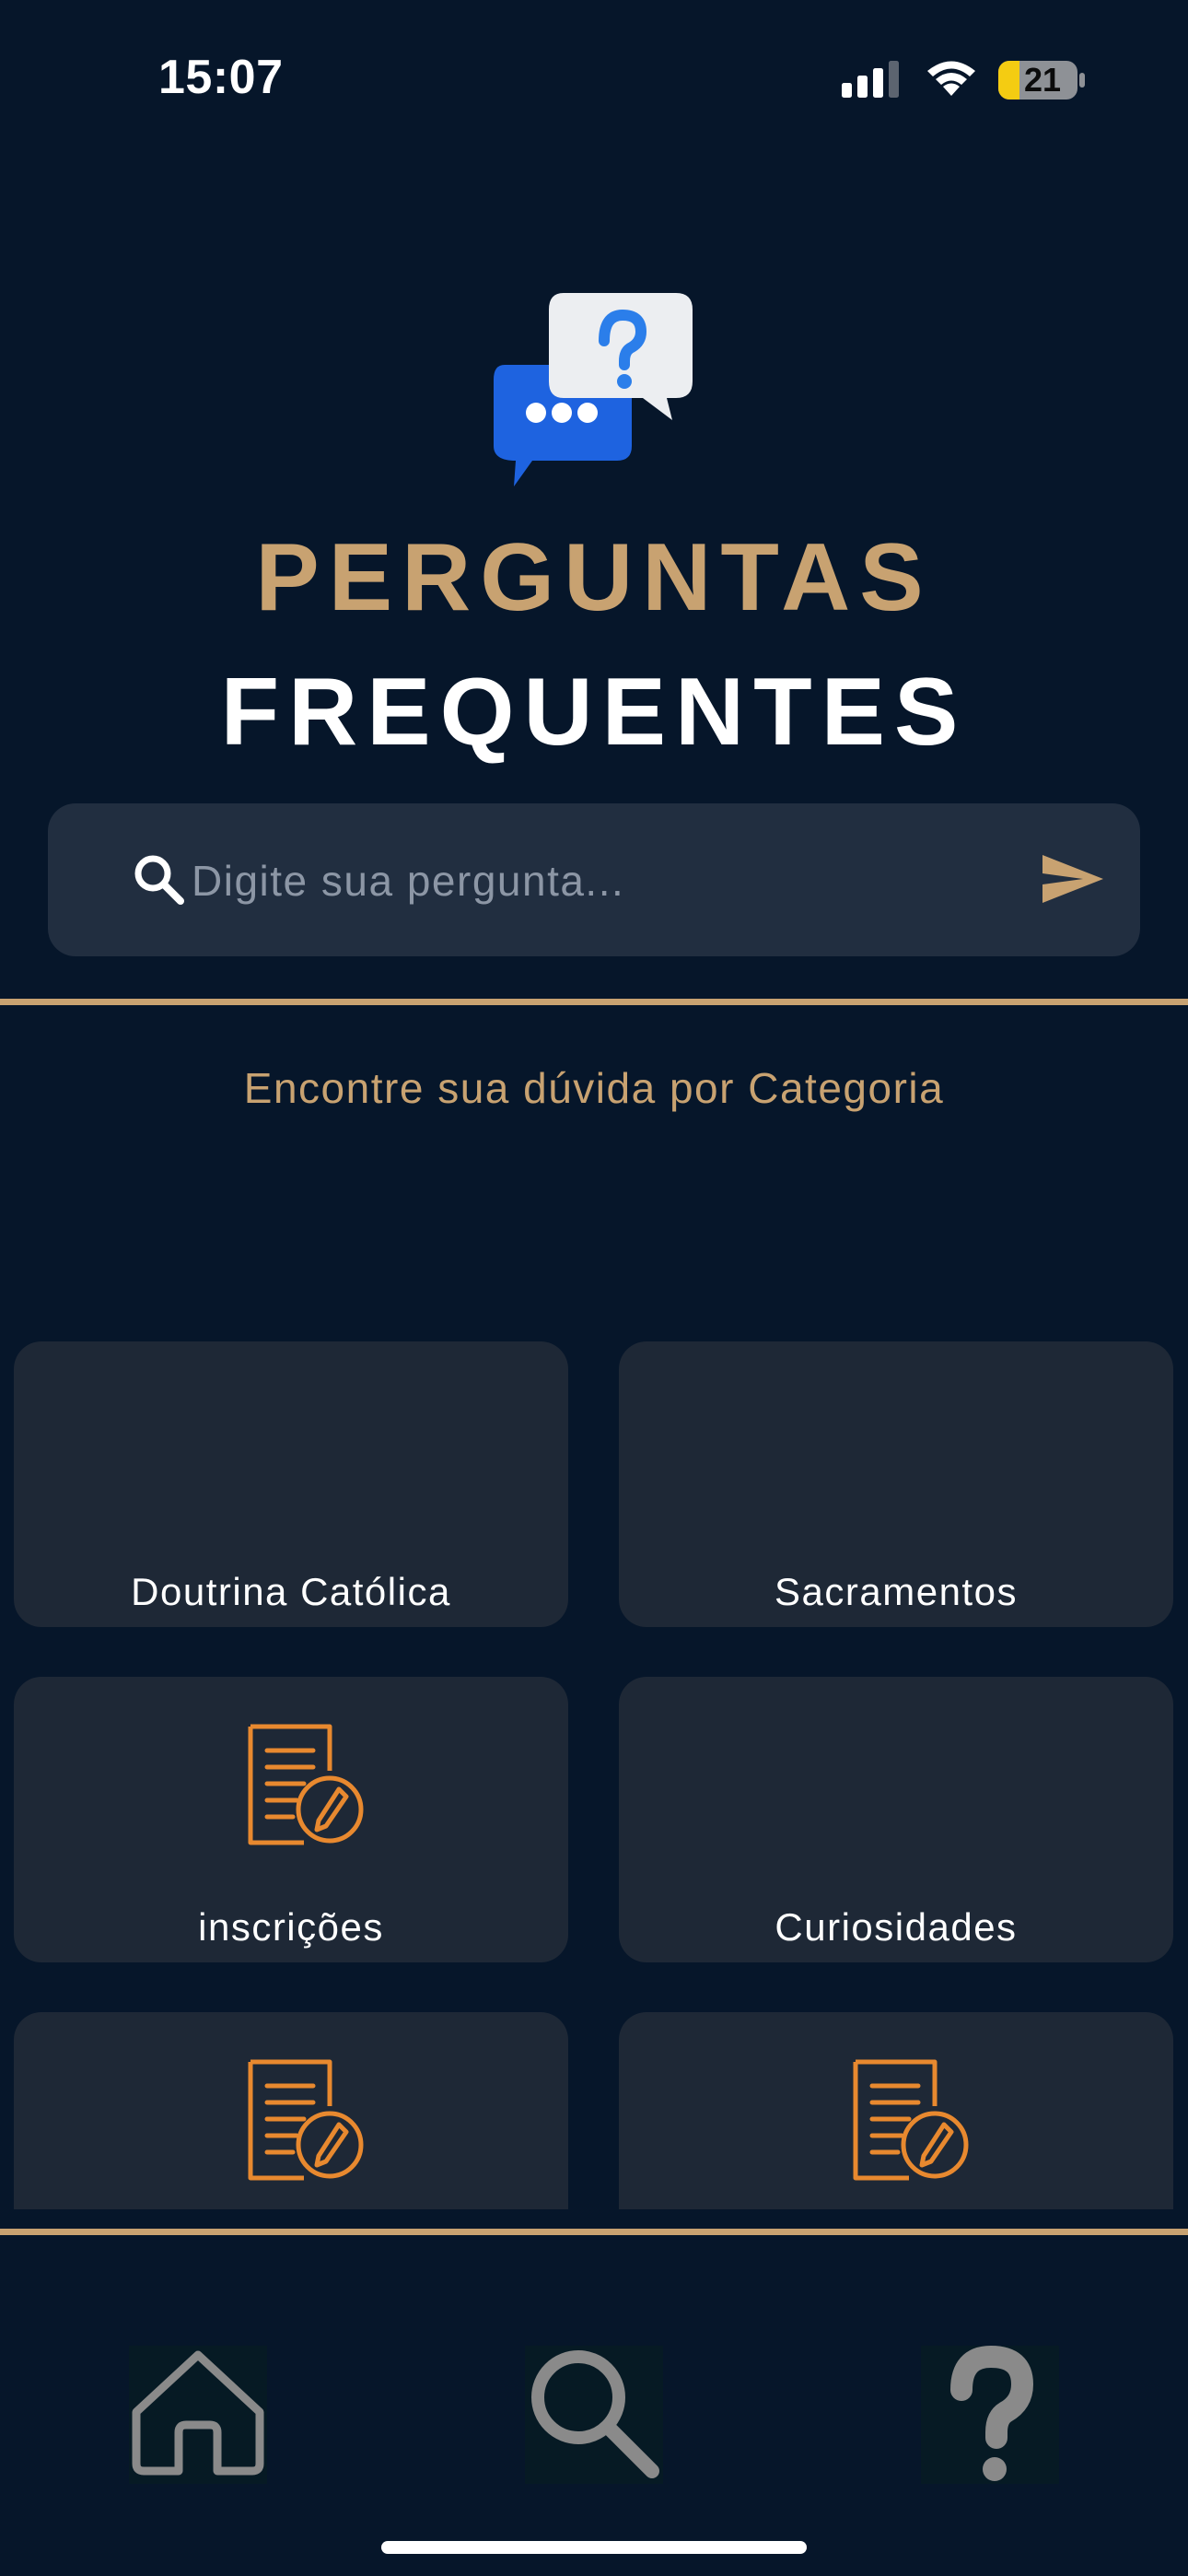 The height and width of the screenshot is (2576, 1188). Describe the element at coordinates (594, 2232) in the screenshot. I see `divider-bottom` at that location.